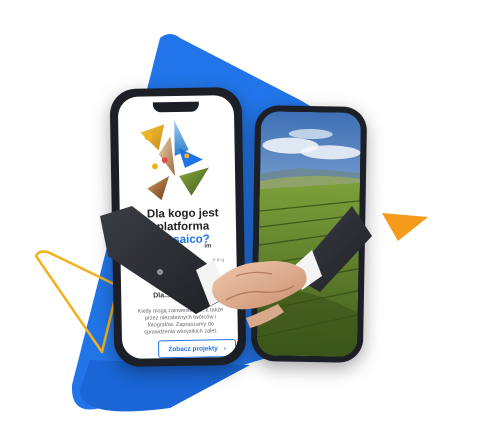 The width and height of the screenshot is (478, 448). I want to click on left-sleeve, so click(161, 260).